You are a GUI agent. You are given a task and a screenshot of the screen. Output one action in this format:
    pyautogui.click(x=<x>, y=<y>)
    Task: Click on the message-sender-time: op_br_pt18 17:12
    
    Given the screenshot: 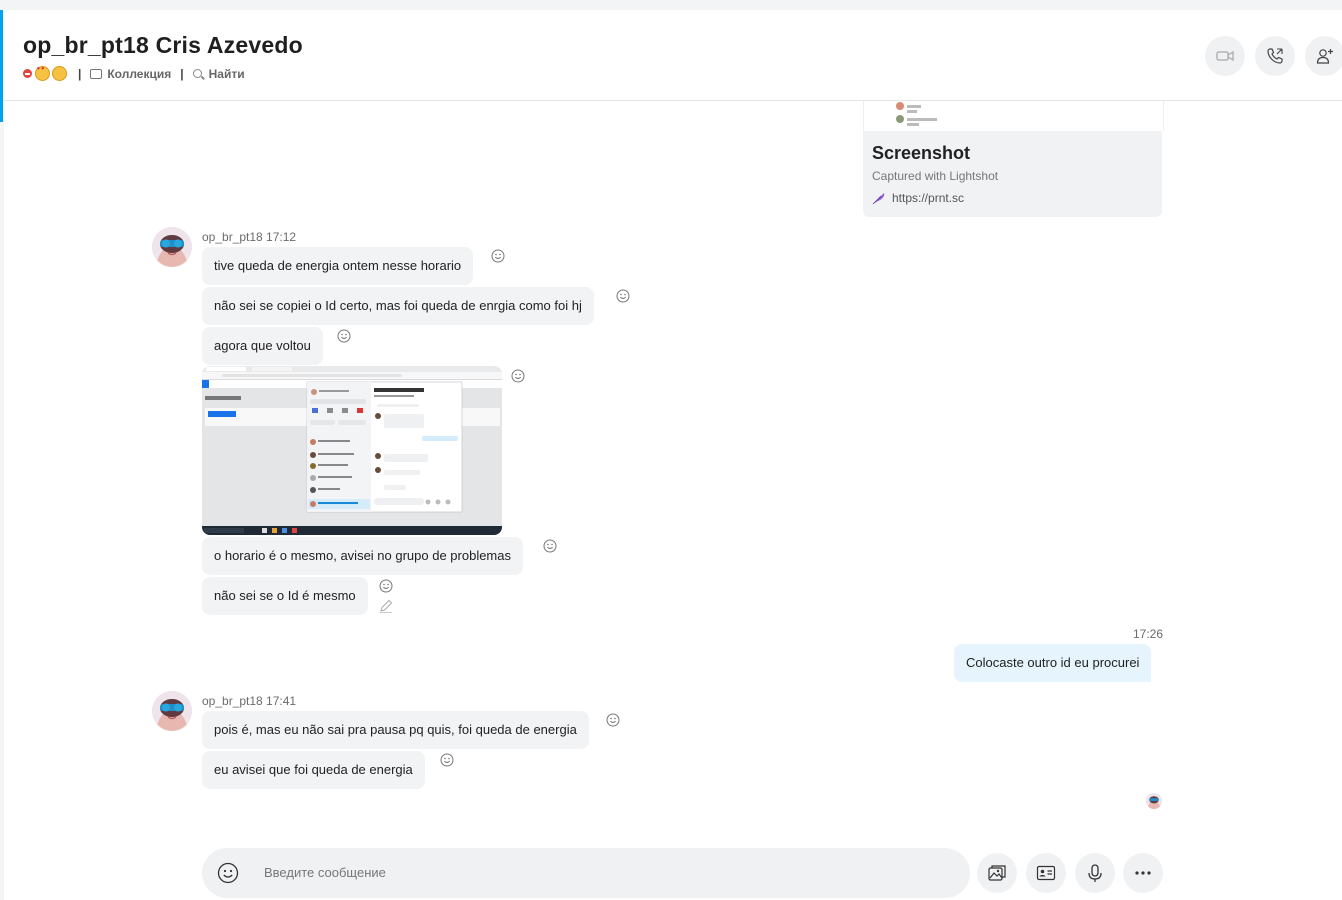 What is the action you would take?
    pyautogui.click(x=249, y=237)
    